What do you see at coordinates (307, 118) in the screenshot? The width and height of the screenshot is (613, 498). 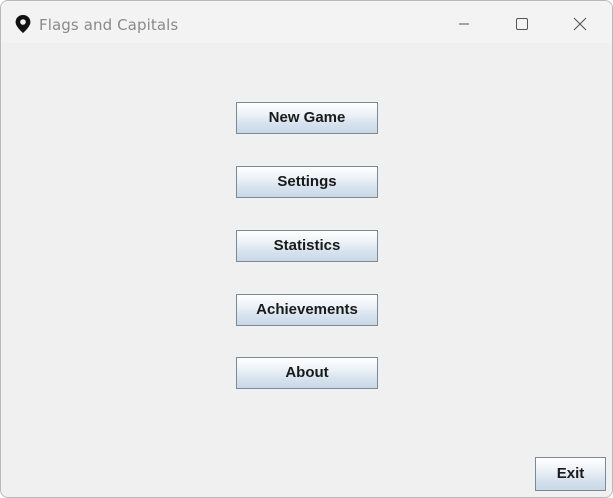 I see `new-game-button: New Game` at bounding box center [307, 118].